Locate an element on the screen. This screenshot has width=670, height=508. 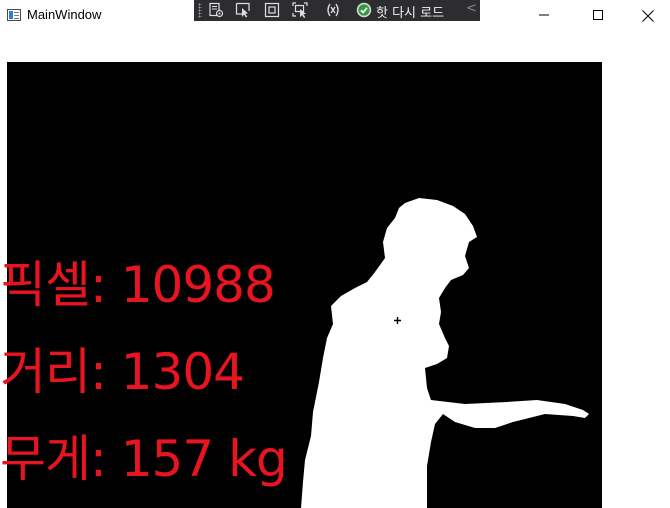
close-icon is located at coordinates (648, 16).